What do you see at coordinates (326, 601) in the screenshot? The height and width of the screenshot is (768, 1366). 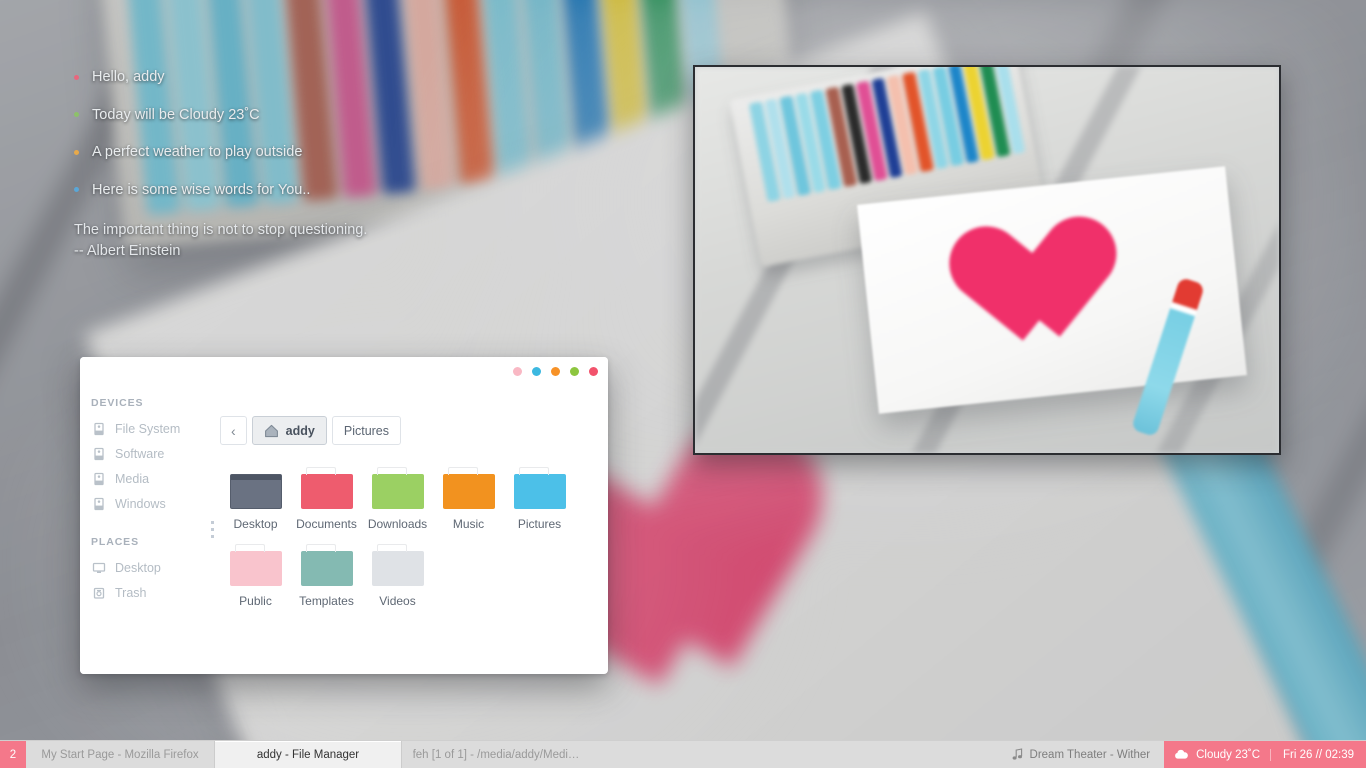 I see `file-item-label: Templates` at bounding box center [326, 601].